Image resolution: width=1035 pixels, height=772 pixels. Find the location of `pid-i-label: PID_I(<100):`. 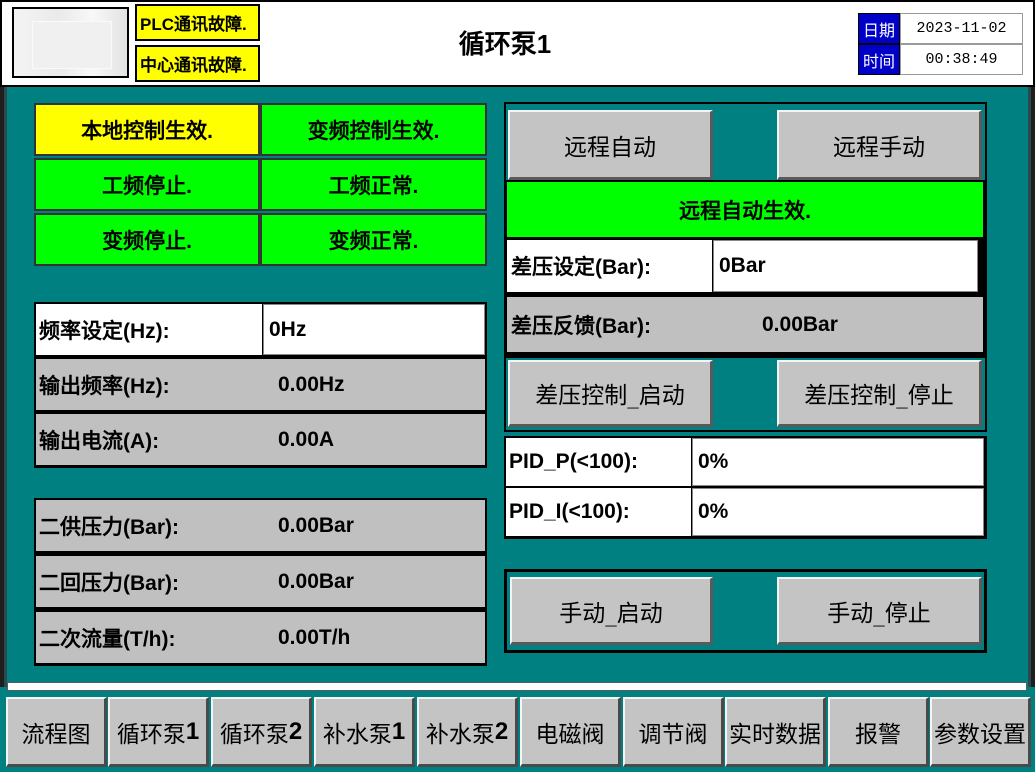

pid-i-label: PID_I(<100): is located at coordinates (598, 512).